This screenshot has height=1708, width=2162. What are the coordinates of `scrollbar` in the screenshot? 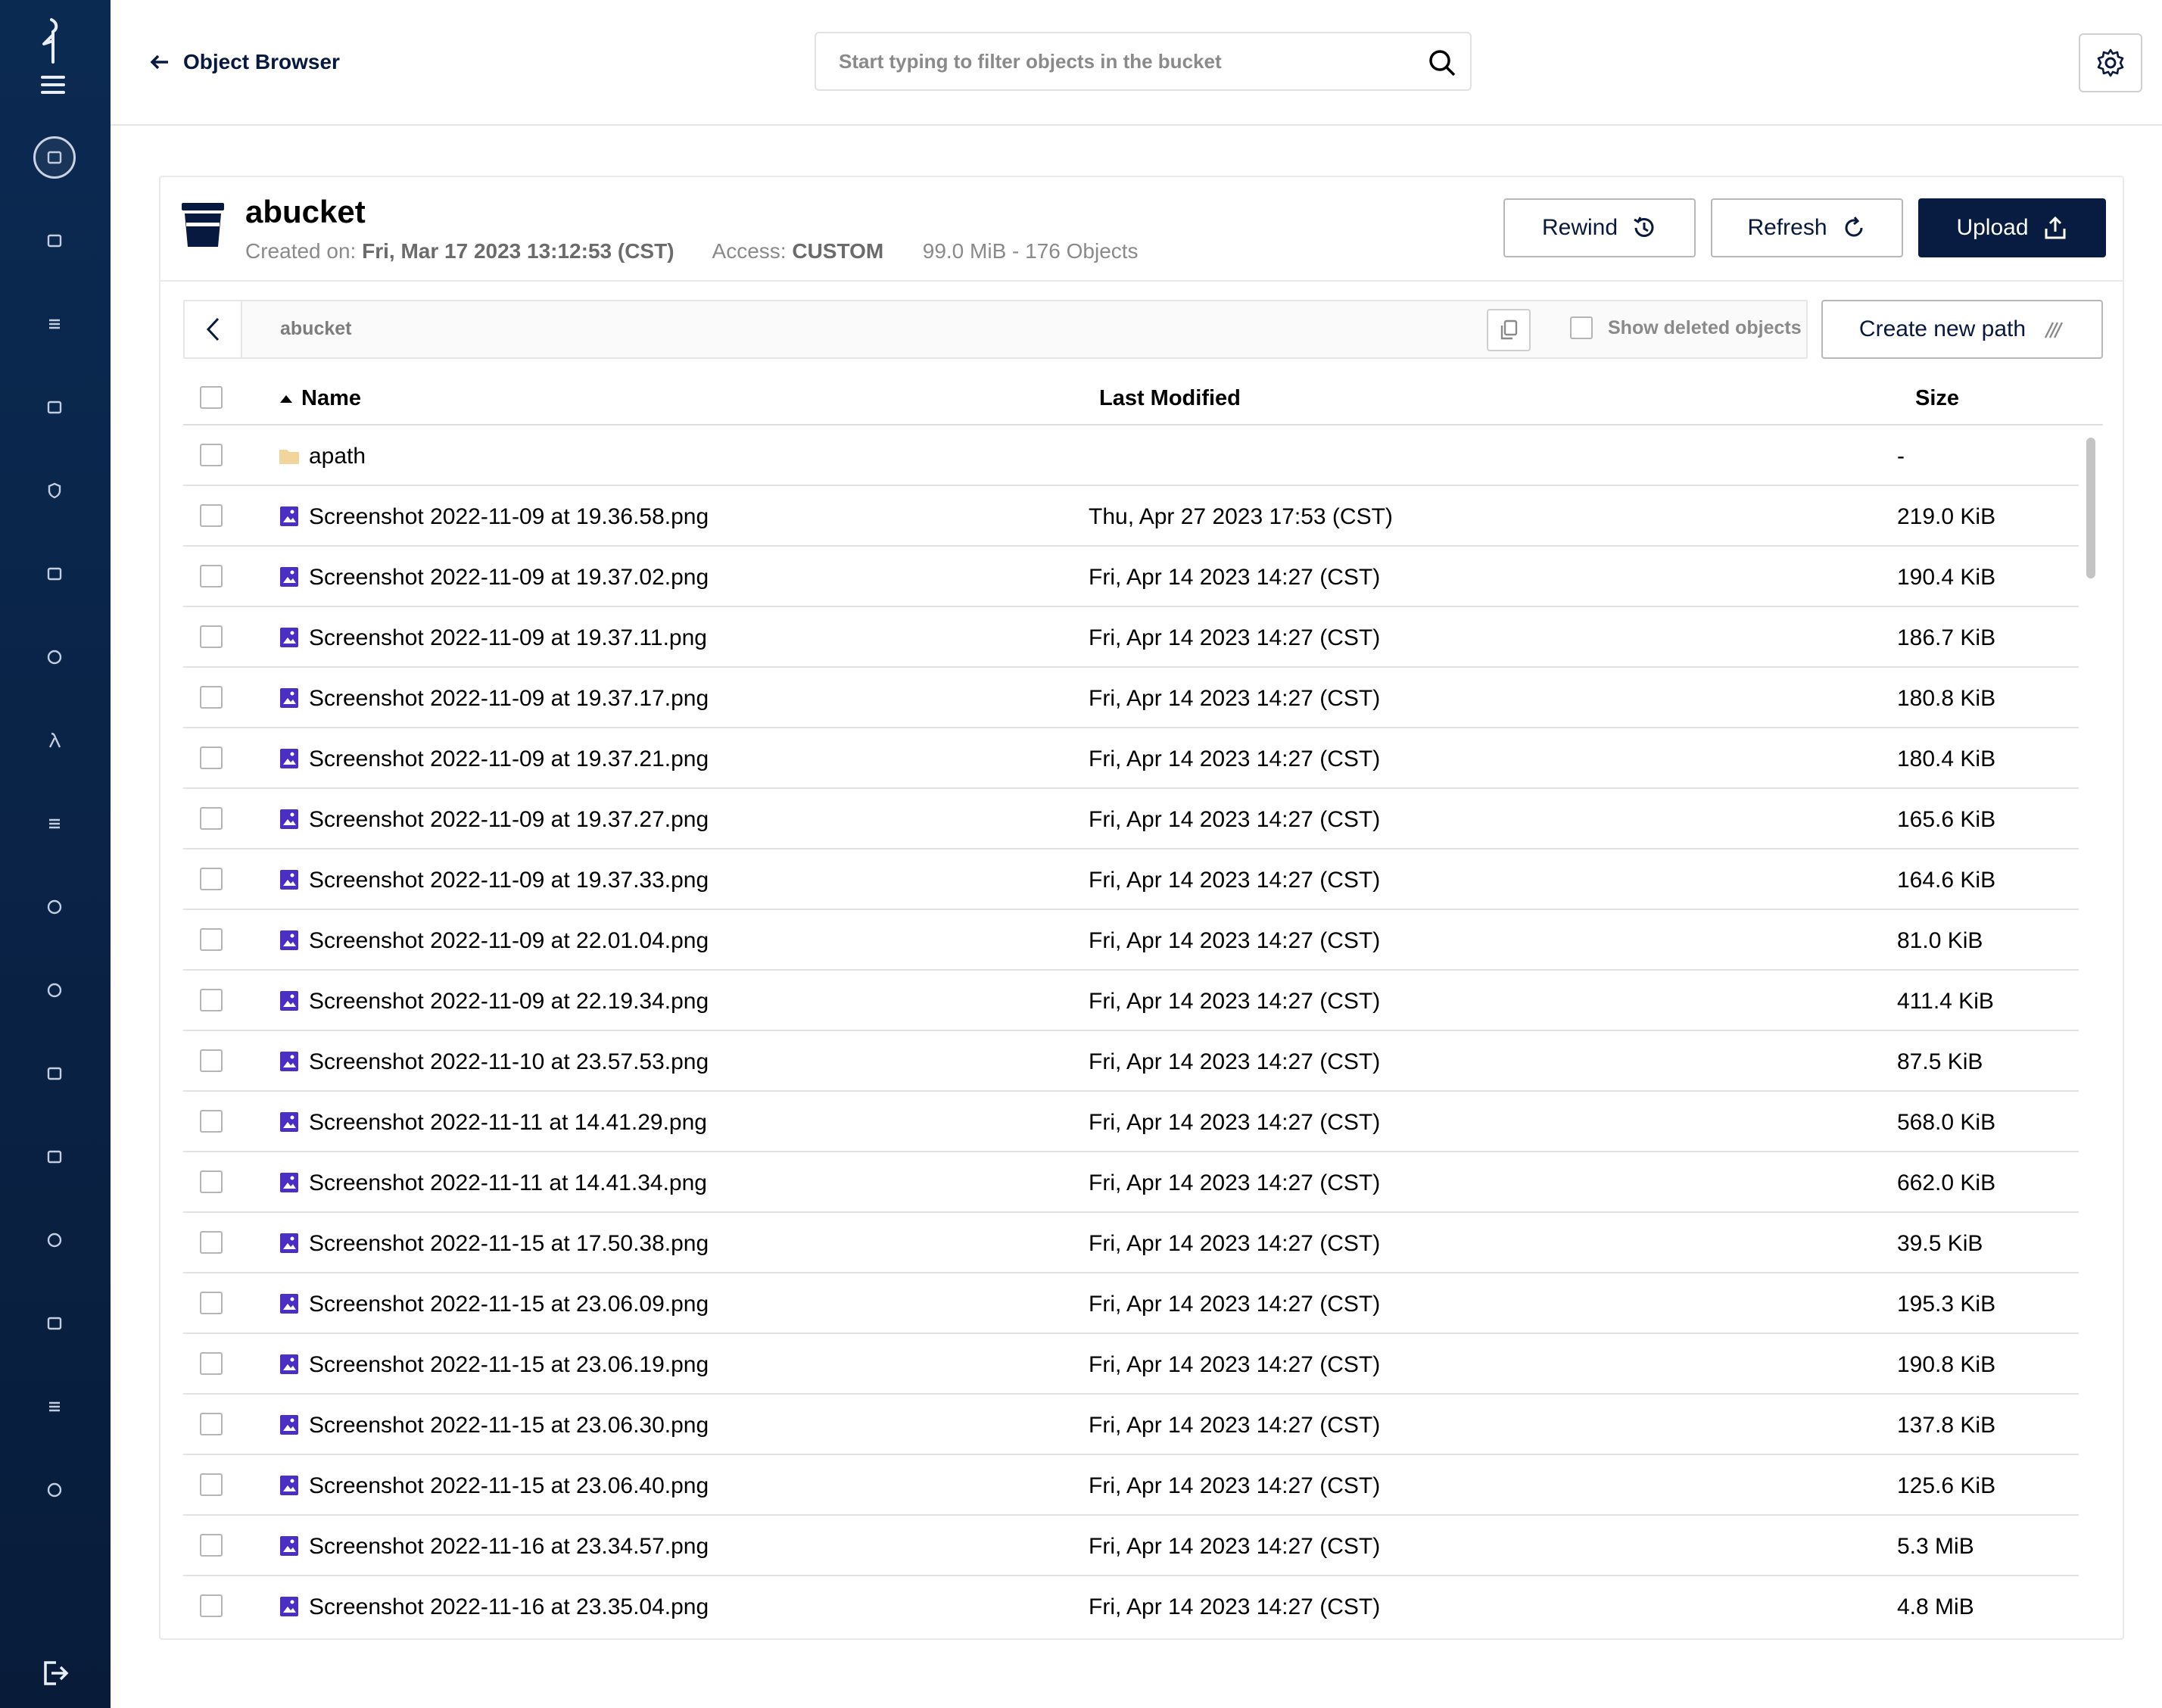 It's located at (2090, 1030).